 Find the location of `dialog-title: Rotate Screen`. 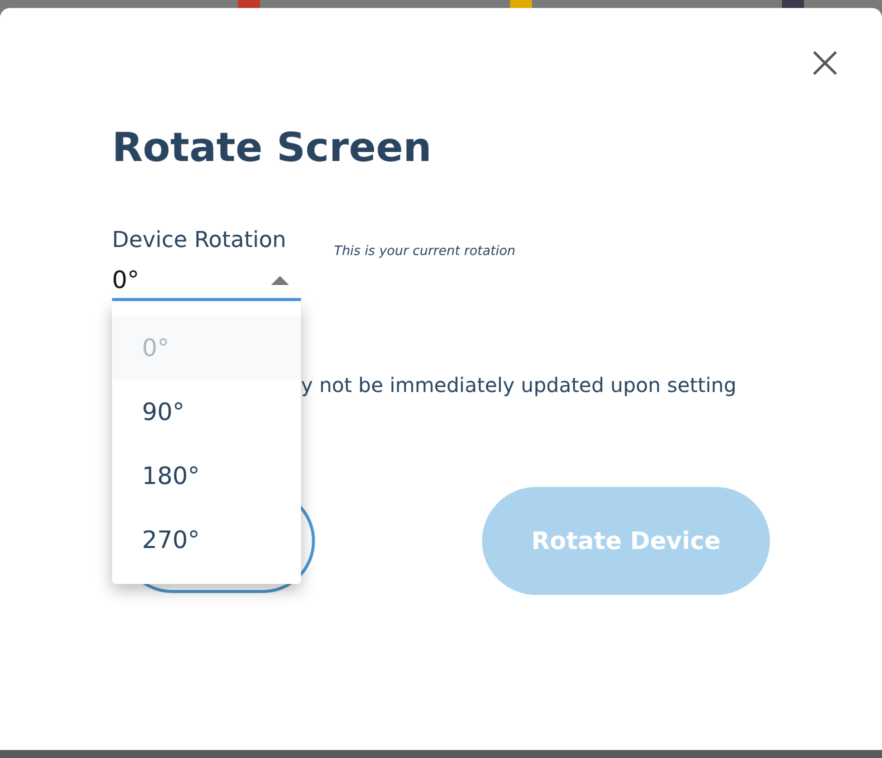

dialog-title: Rotate Screen is located at coordinates (272, 148).